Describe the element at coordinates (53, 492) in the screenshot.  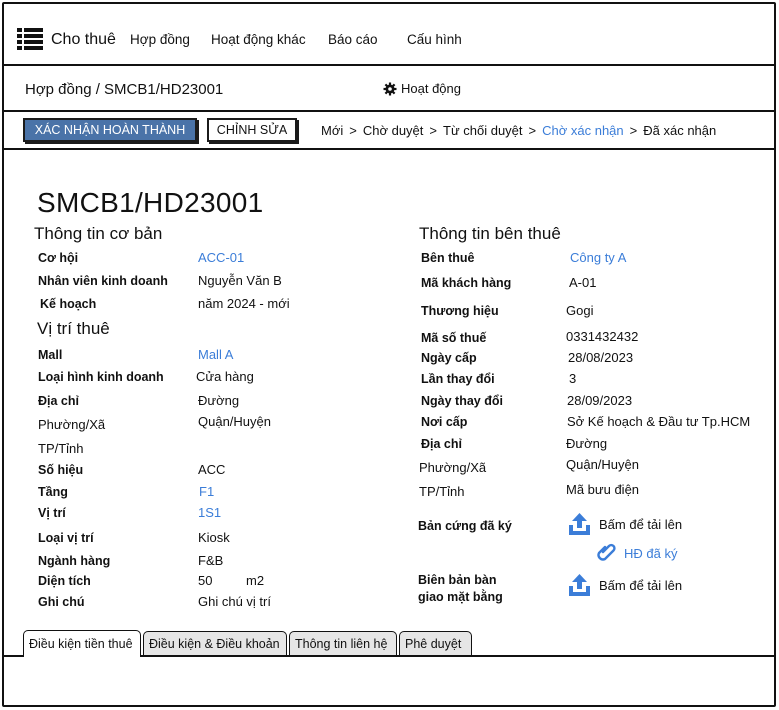
I see `floor-label: Tầng` at that location.